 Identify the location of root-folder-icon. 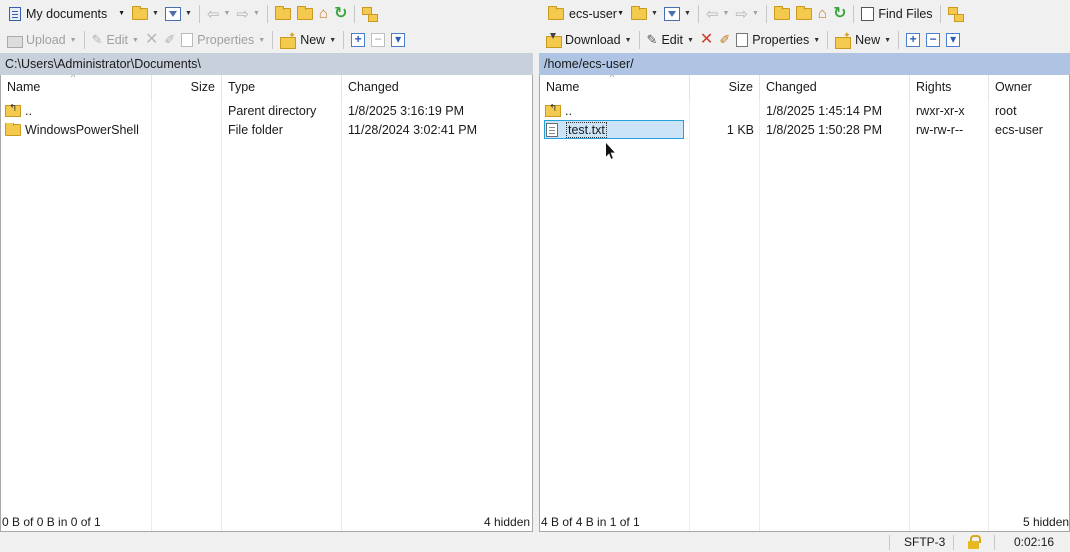
(304, 12).